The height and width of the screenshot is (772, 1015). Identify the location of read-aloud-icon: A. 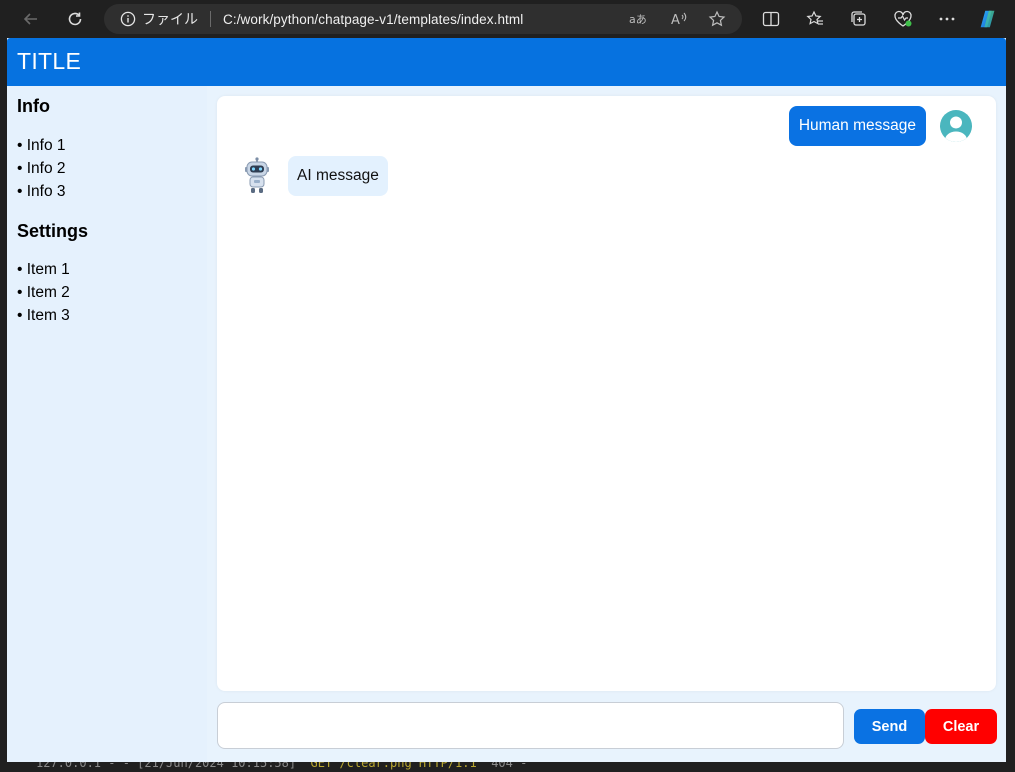
(679, 19).